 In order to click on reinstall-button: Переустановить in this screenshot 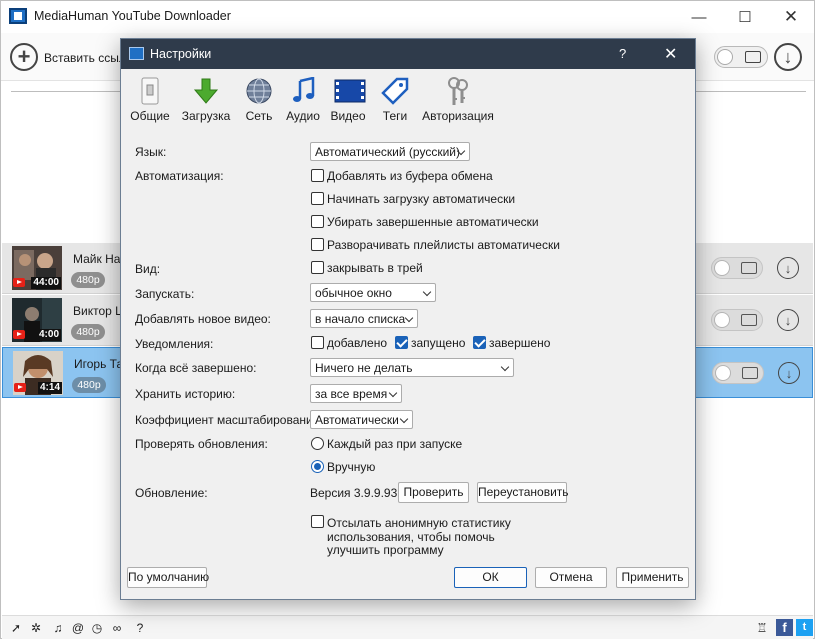, I will do `click(523, 492)`.